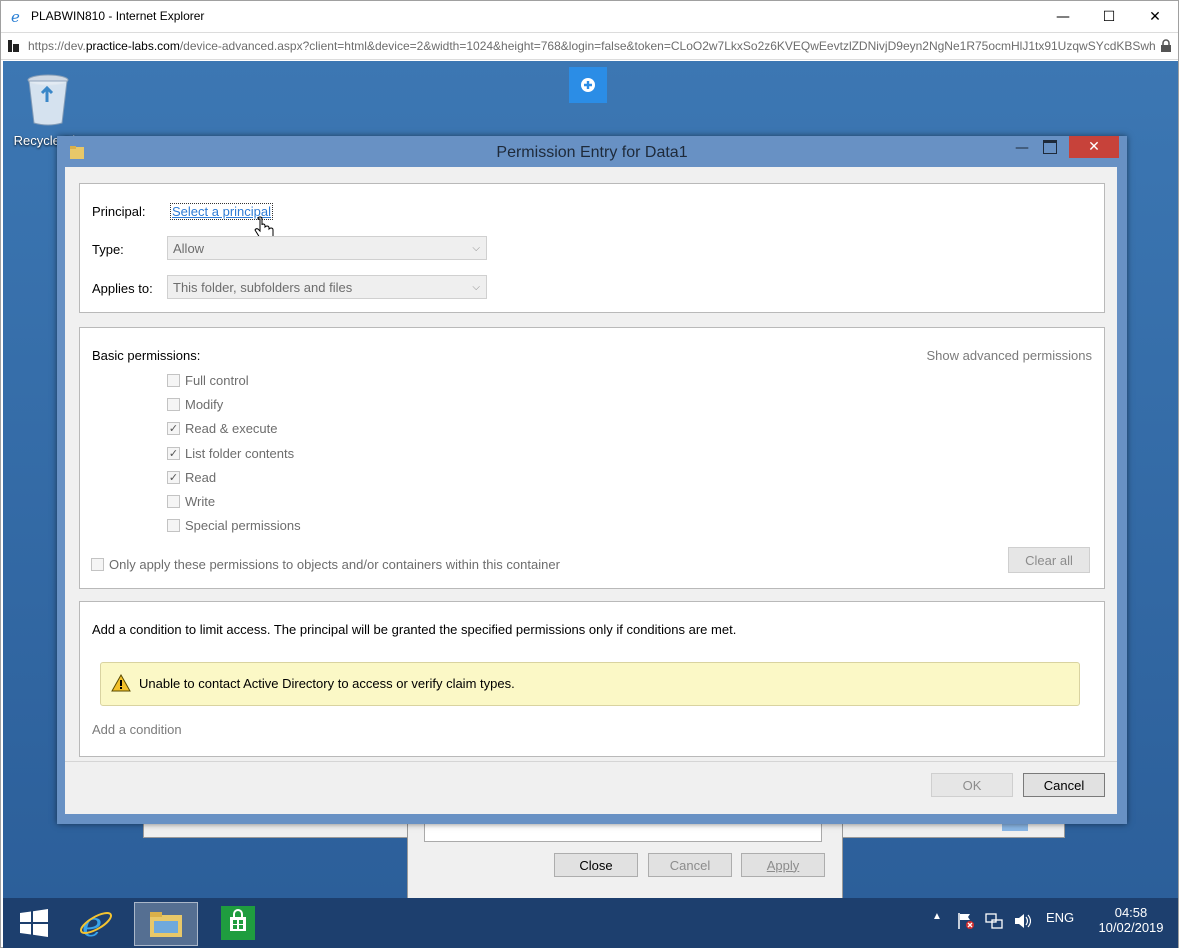  I want to click on url-domain: practice-labs.com, so click(132, 46).